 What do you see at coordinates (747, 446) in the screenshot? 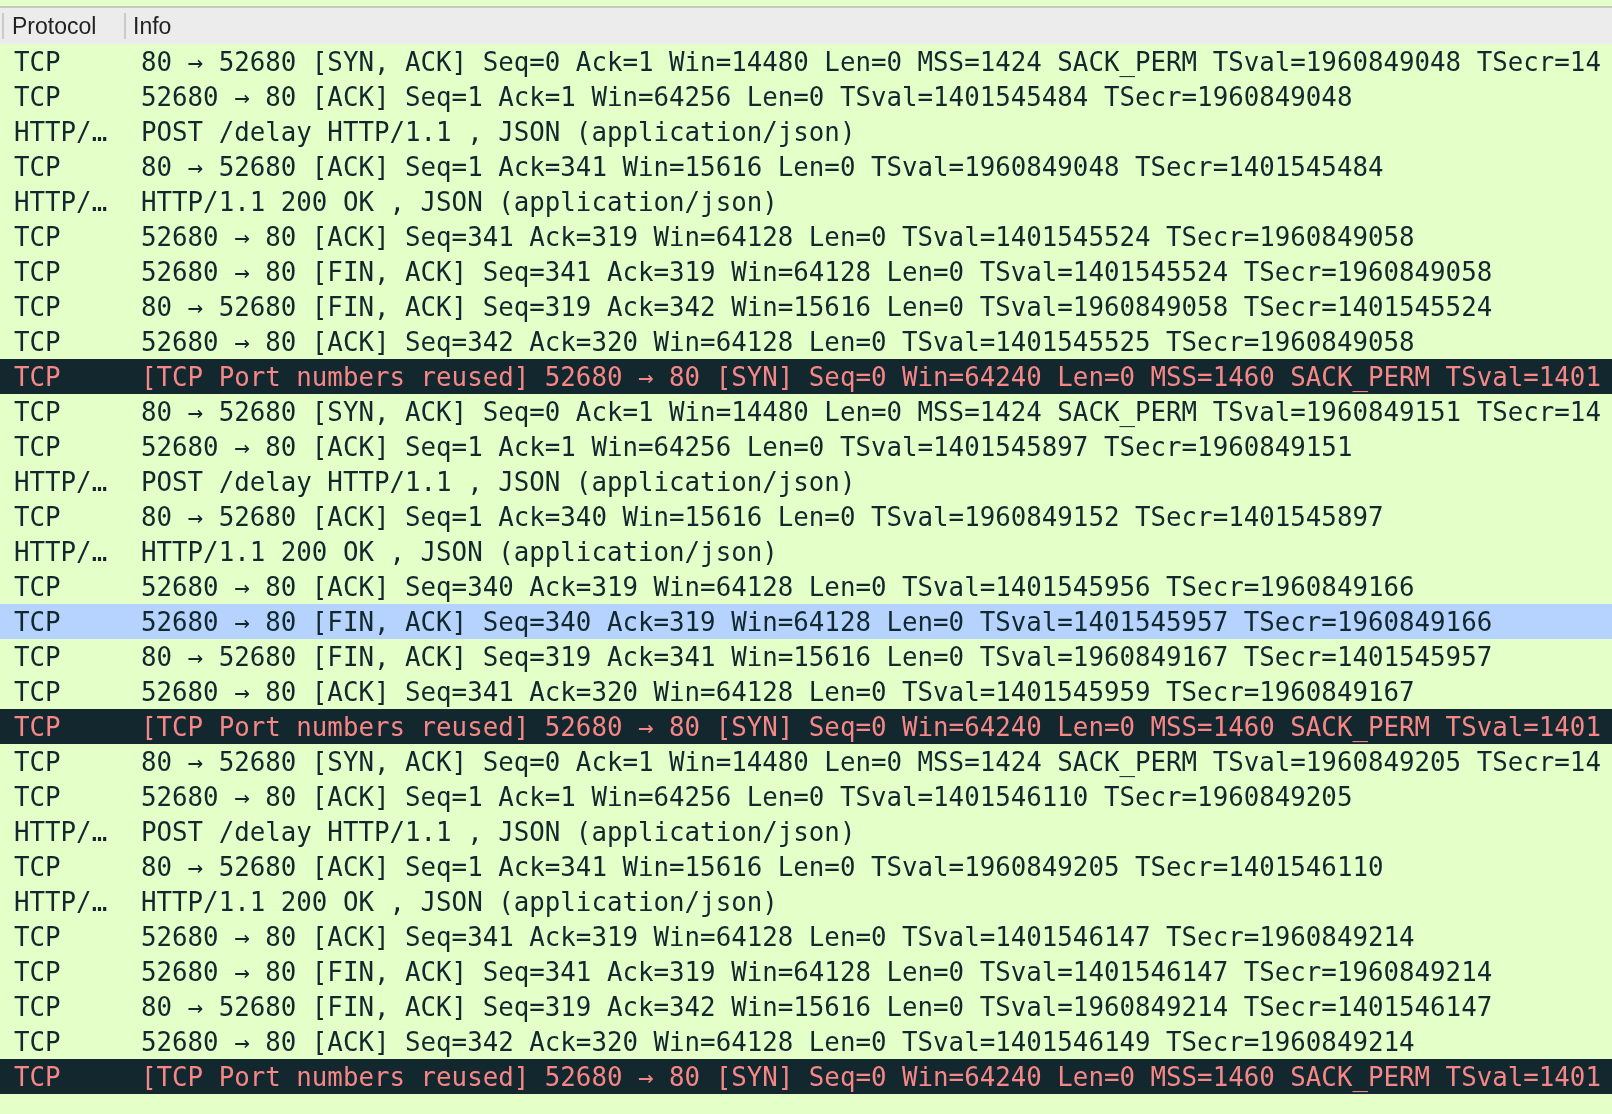
I see `info-cell: 52680 → 80 [ACK] Seq=1 Ack=1 Win=64256 Len=0 TSval=1401545897 TSecr=1960849151` at bounding box center [747, 446].